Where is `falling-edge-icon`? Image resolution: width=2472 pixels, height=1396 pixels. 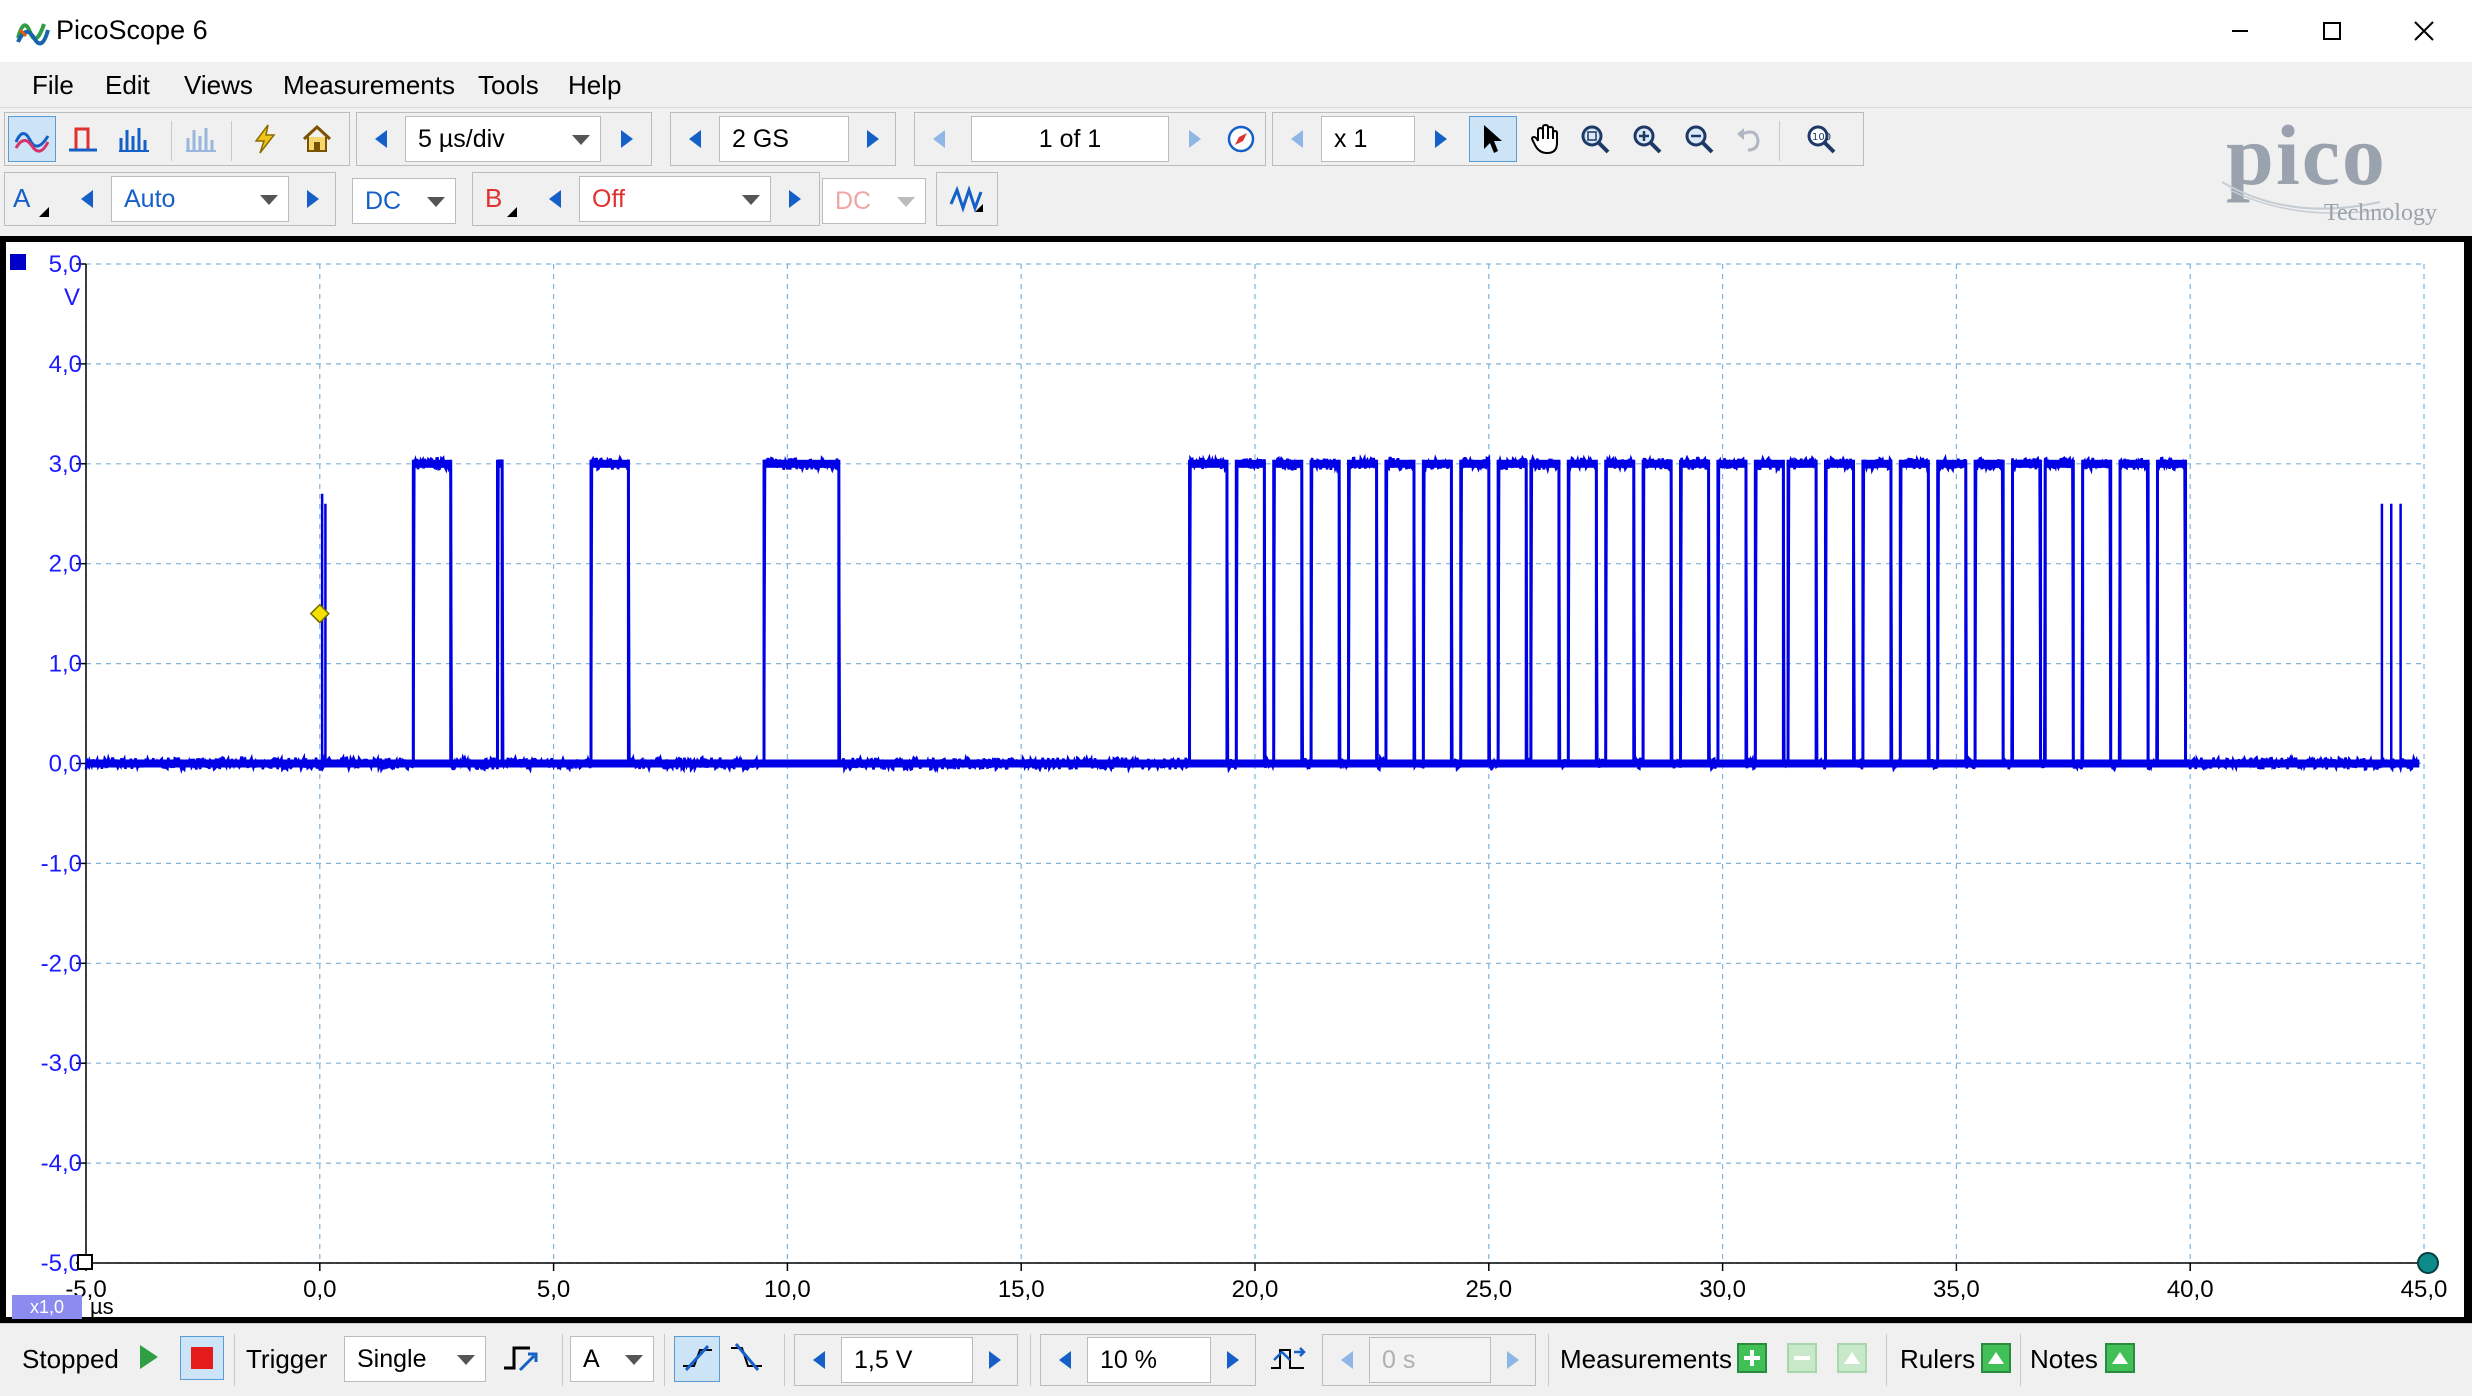 falling-edge-icon is located at coordinates (746, 1357).